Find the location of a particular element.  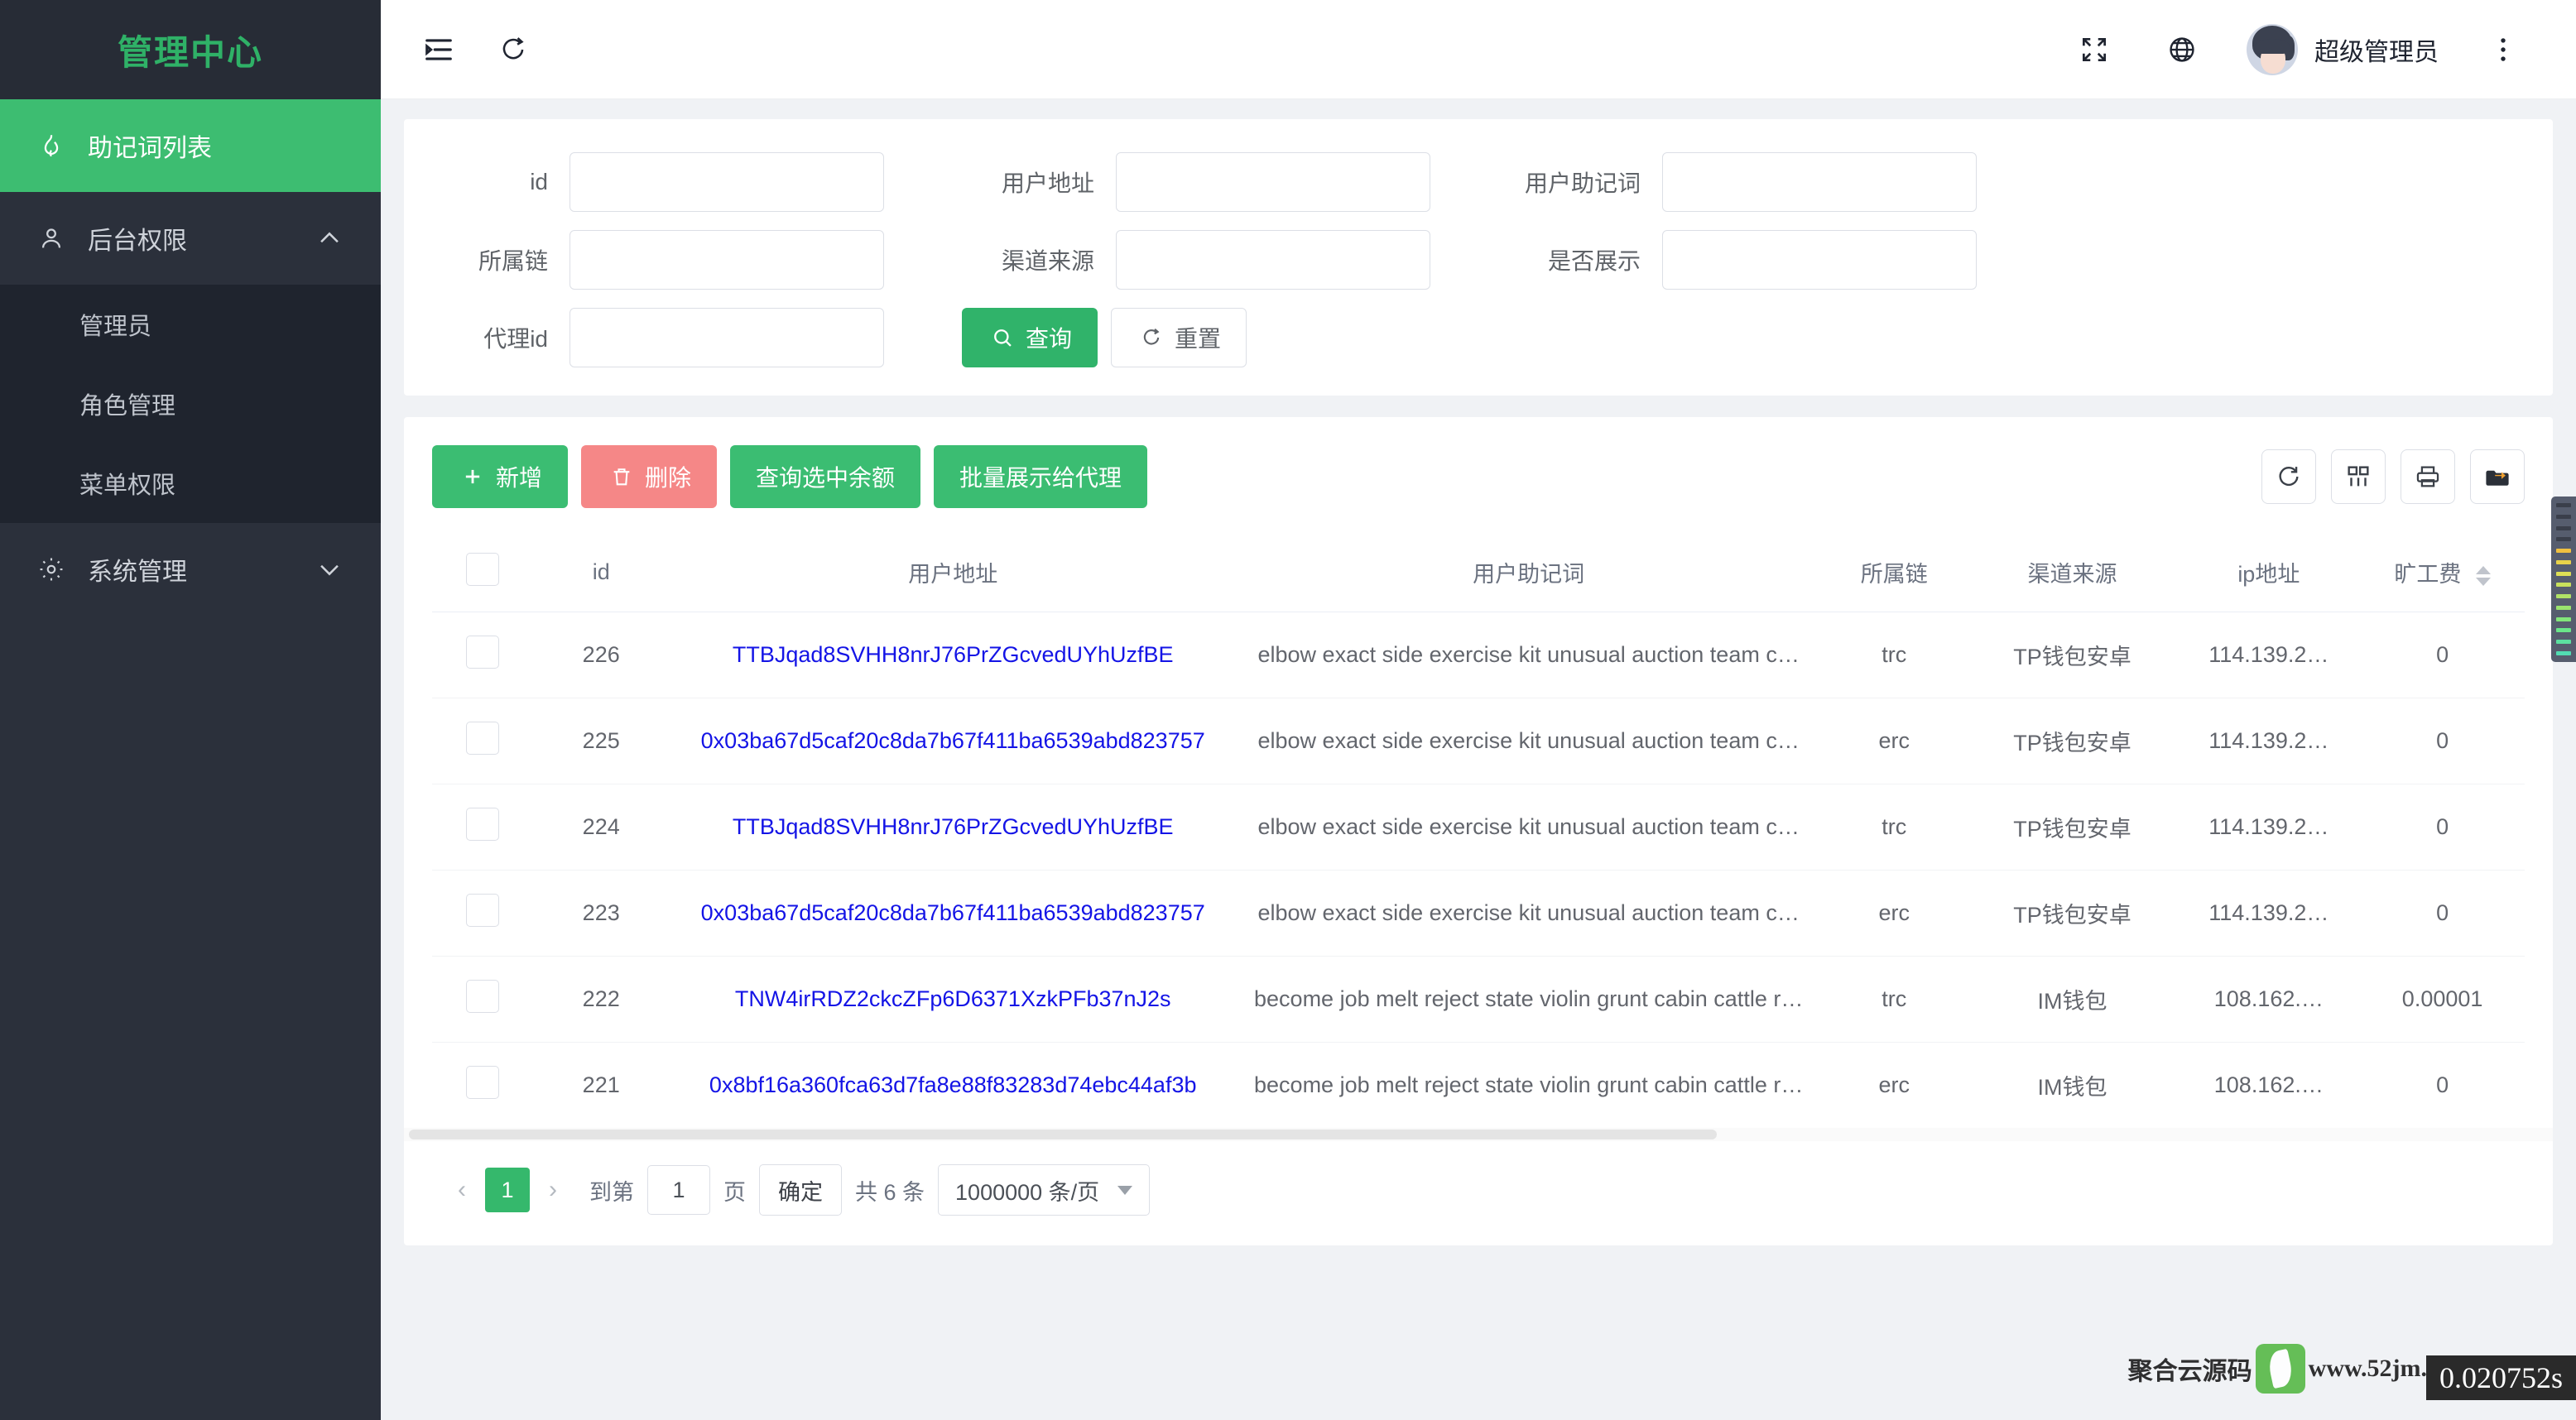

reset-button: 重置 is located at coordinates (1179, 337).